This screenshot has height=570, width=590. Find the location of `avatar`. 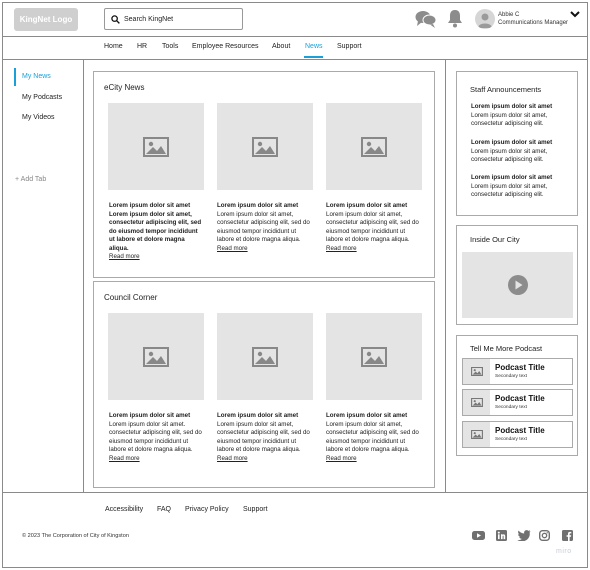

avatar is located at coordinates (485, 19).